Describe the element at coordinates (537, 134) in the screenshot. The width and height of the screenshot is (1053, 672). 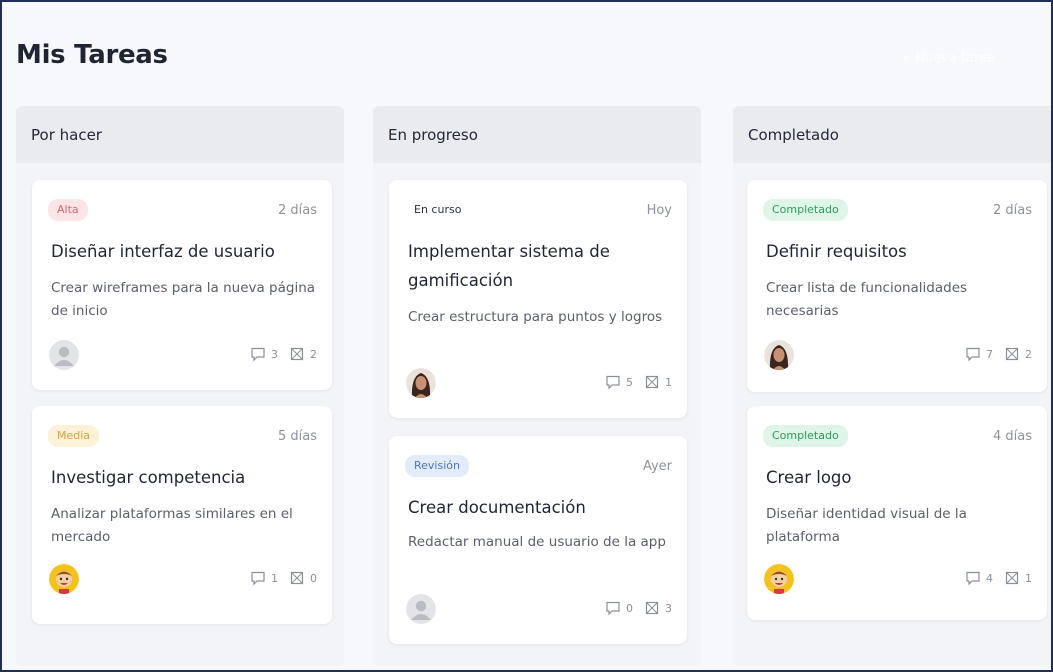
I see `column-title: En progreso` at that location.